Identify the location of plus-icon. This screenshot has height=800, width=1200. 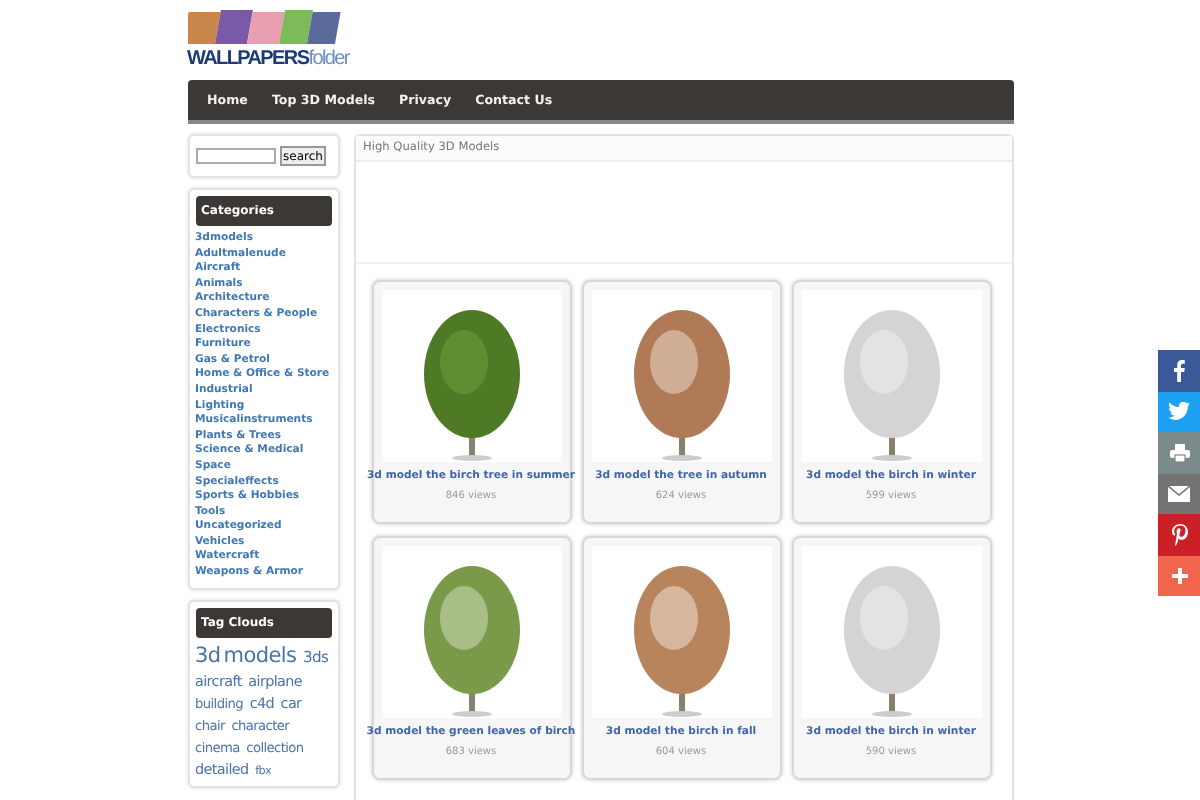
(1179, 575).